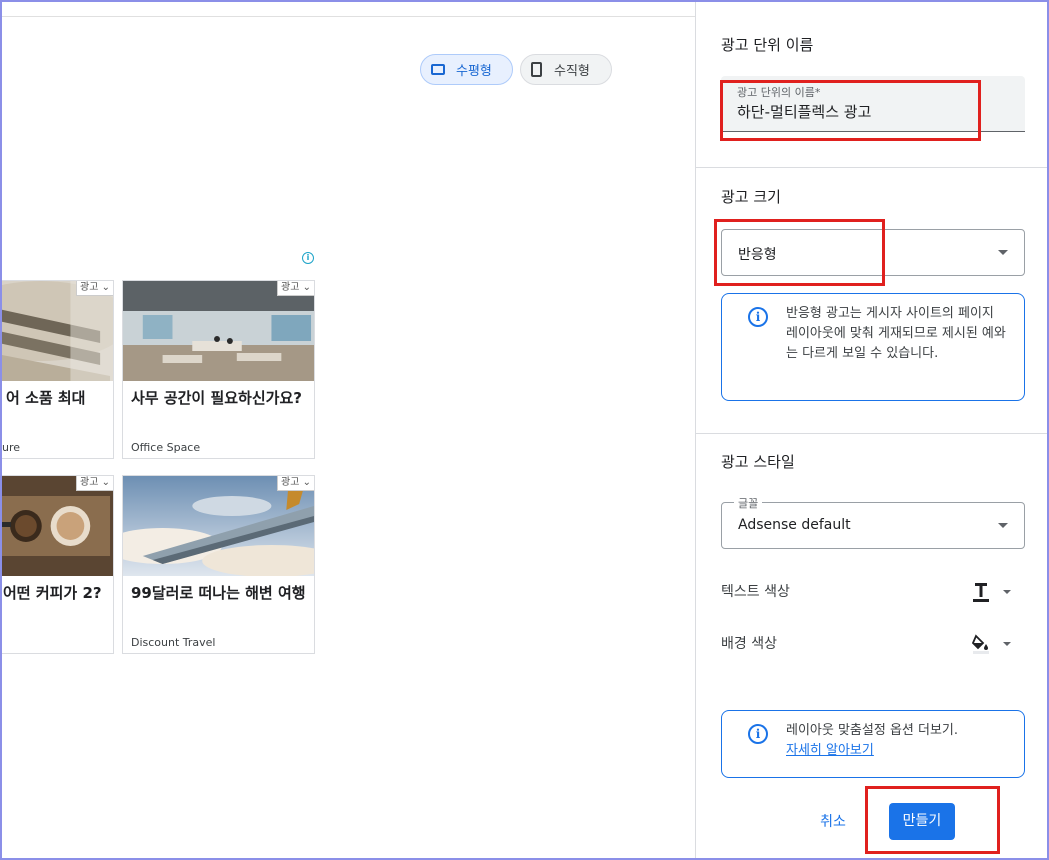 This screenshot has width=1049, height=860. I want to click on office-image, so click(218, 331).